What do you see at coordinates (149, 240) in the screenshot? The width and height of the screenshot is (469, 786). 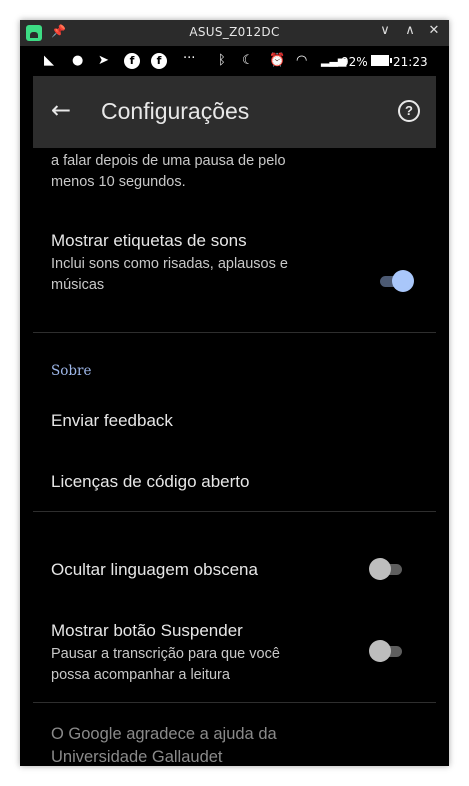 I see `setting-title: Mostrar etiquetas de sons` at bounding box center [149, 240].